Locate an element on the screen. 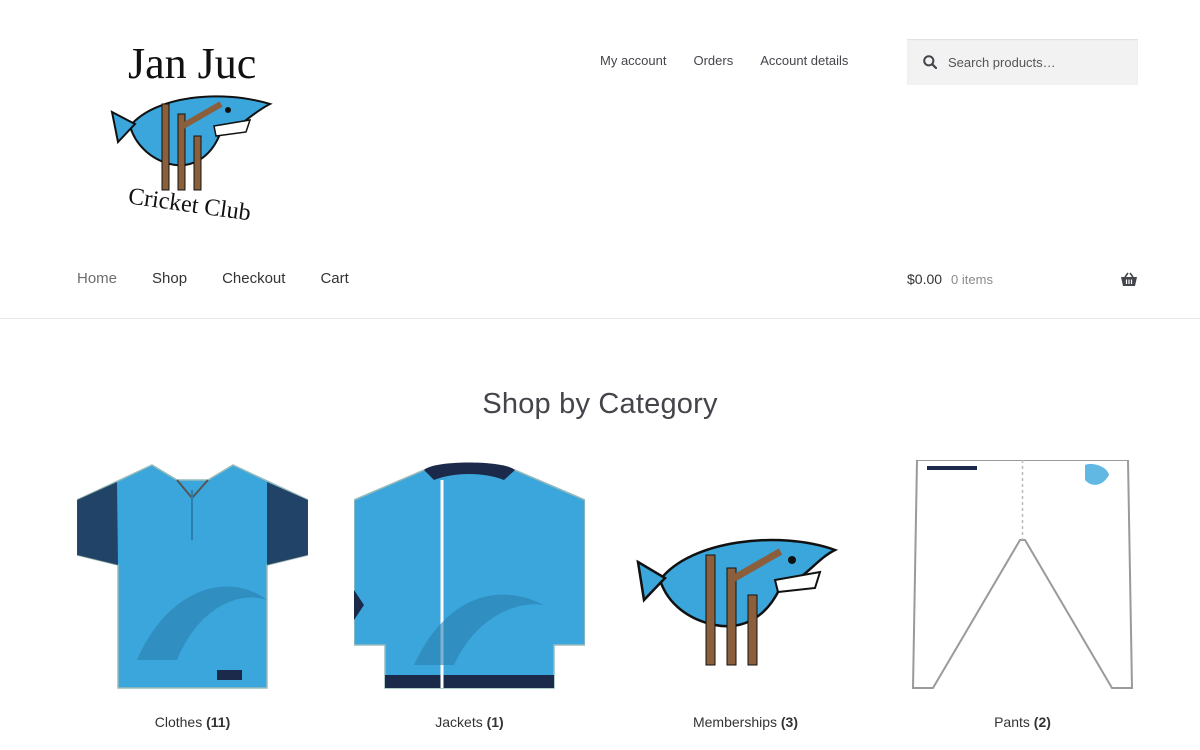 Image resolution: width=1200 pixels, height=750 pixels. header-divider is located at coordinates (600, 318).